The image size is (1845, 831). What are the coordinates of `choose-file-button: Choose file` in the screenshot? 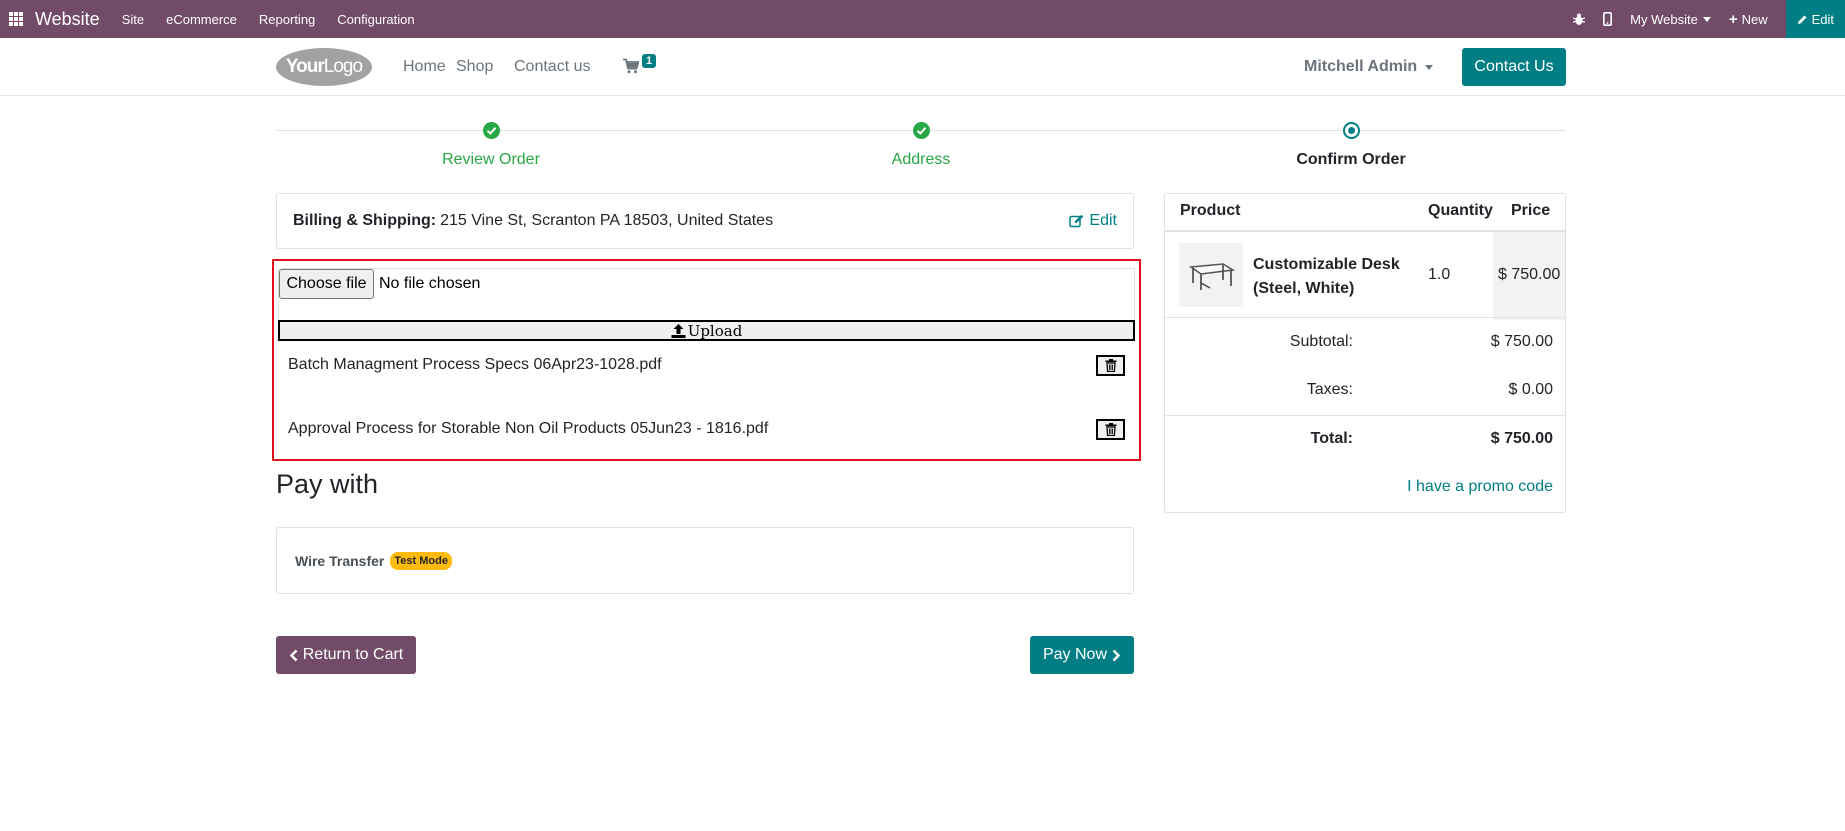 It's located at (326, 284).